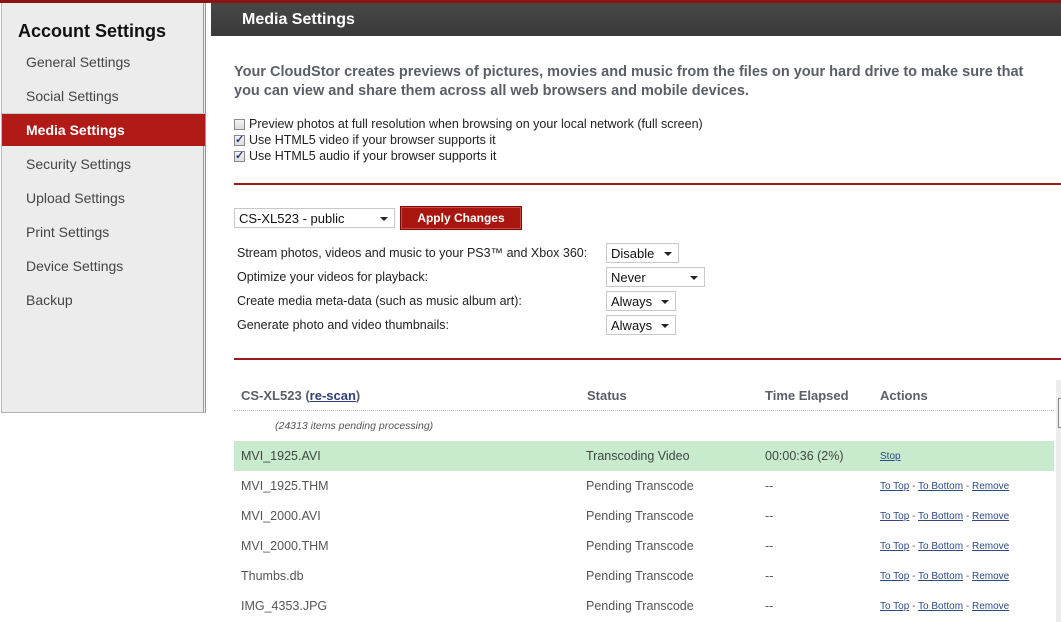  Describe the element at coordinates (239, 124) in the screenshot. I see `checkbox-full-resolution` at that location.